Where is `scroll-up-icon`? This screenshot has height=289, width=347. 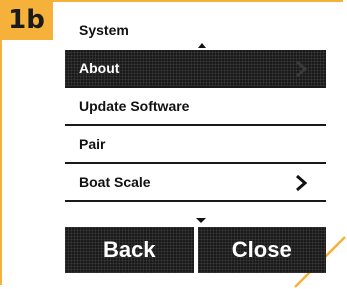
scroll-up-icon is located at coordinates (202, 45).